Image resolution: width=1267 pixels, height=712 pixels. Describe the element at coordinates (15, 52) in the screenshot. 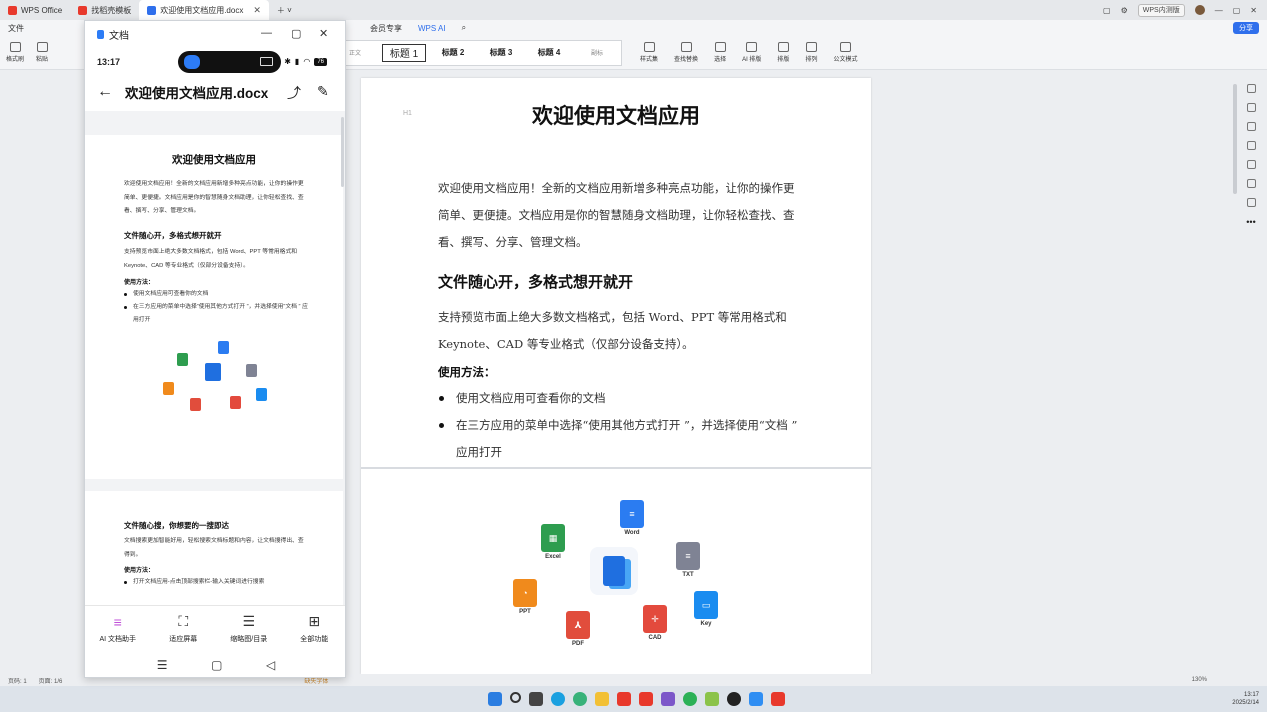

I see `format-brush-button: 格式刷` at that location.